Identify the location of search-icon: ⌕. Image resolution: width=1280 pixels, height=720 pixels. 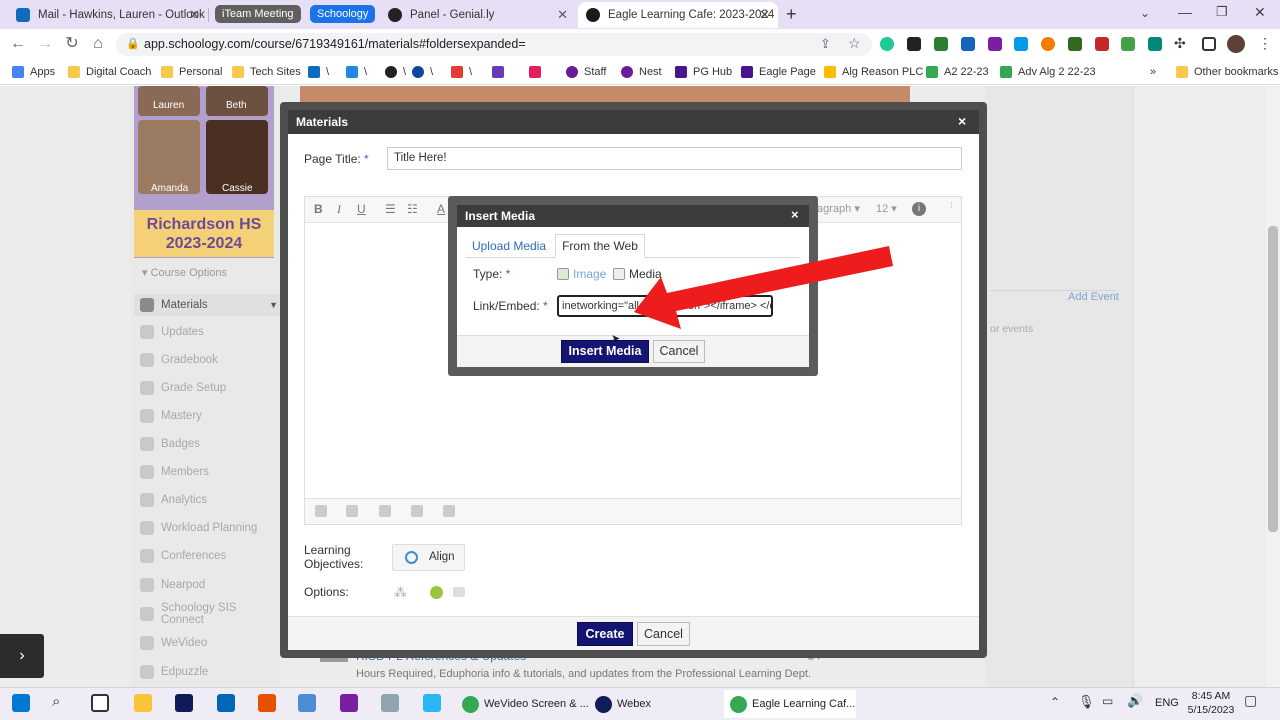
(56, 701).